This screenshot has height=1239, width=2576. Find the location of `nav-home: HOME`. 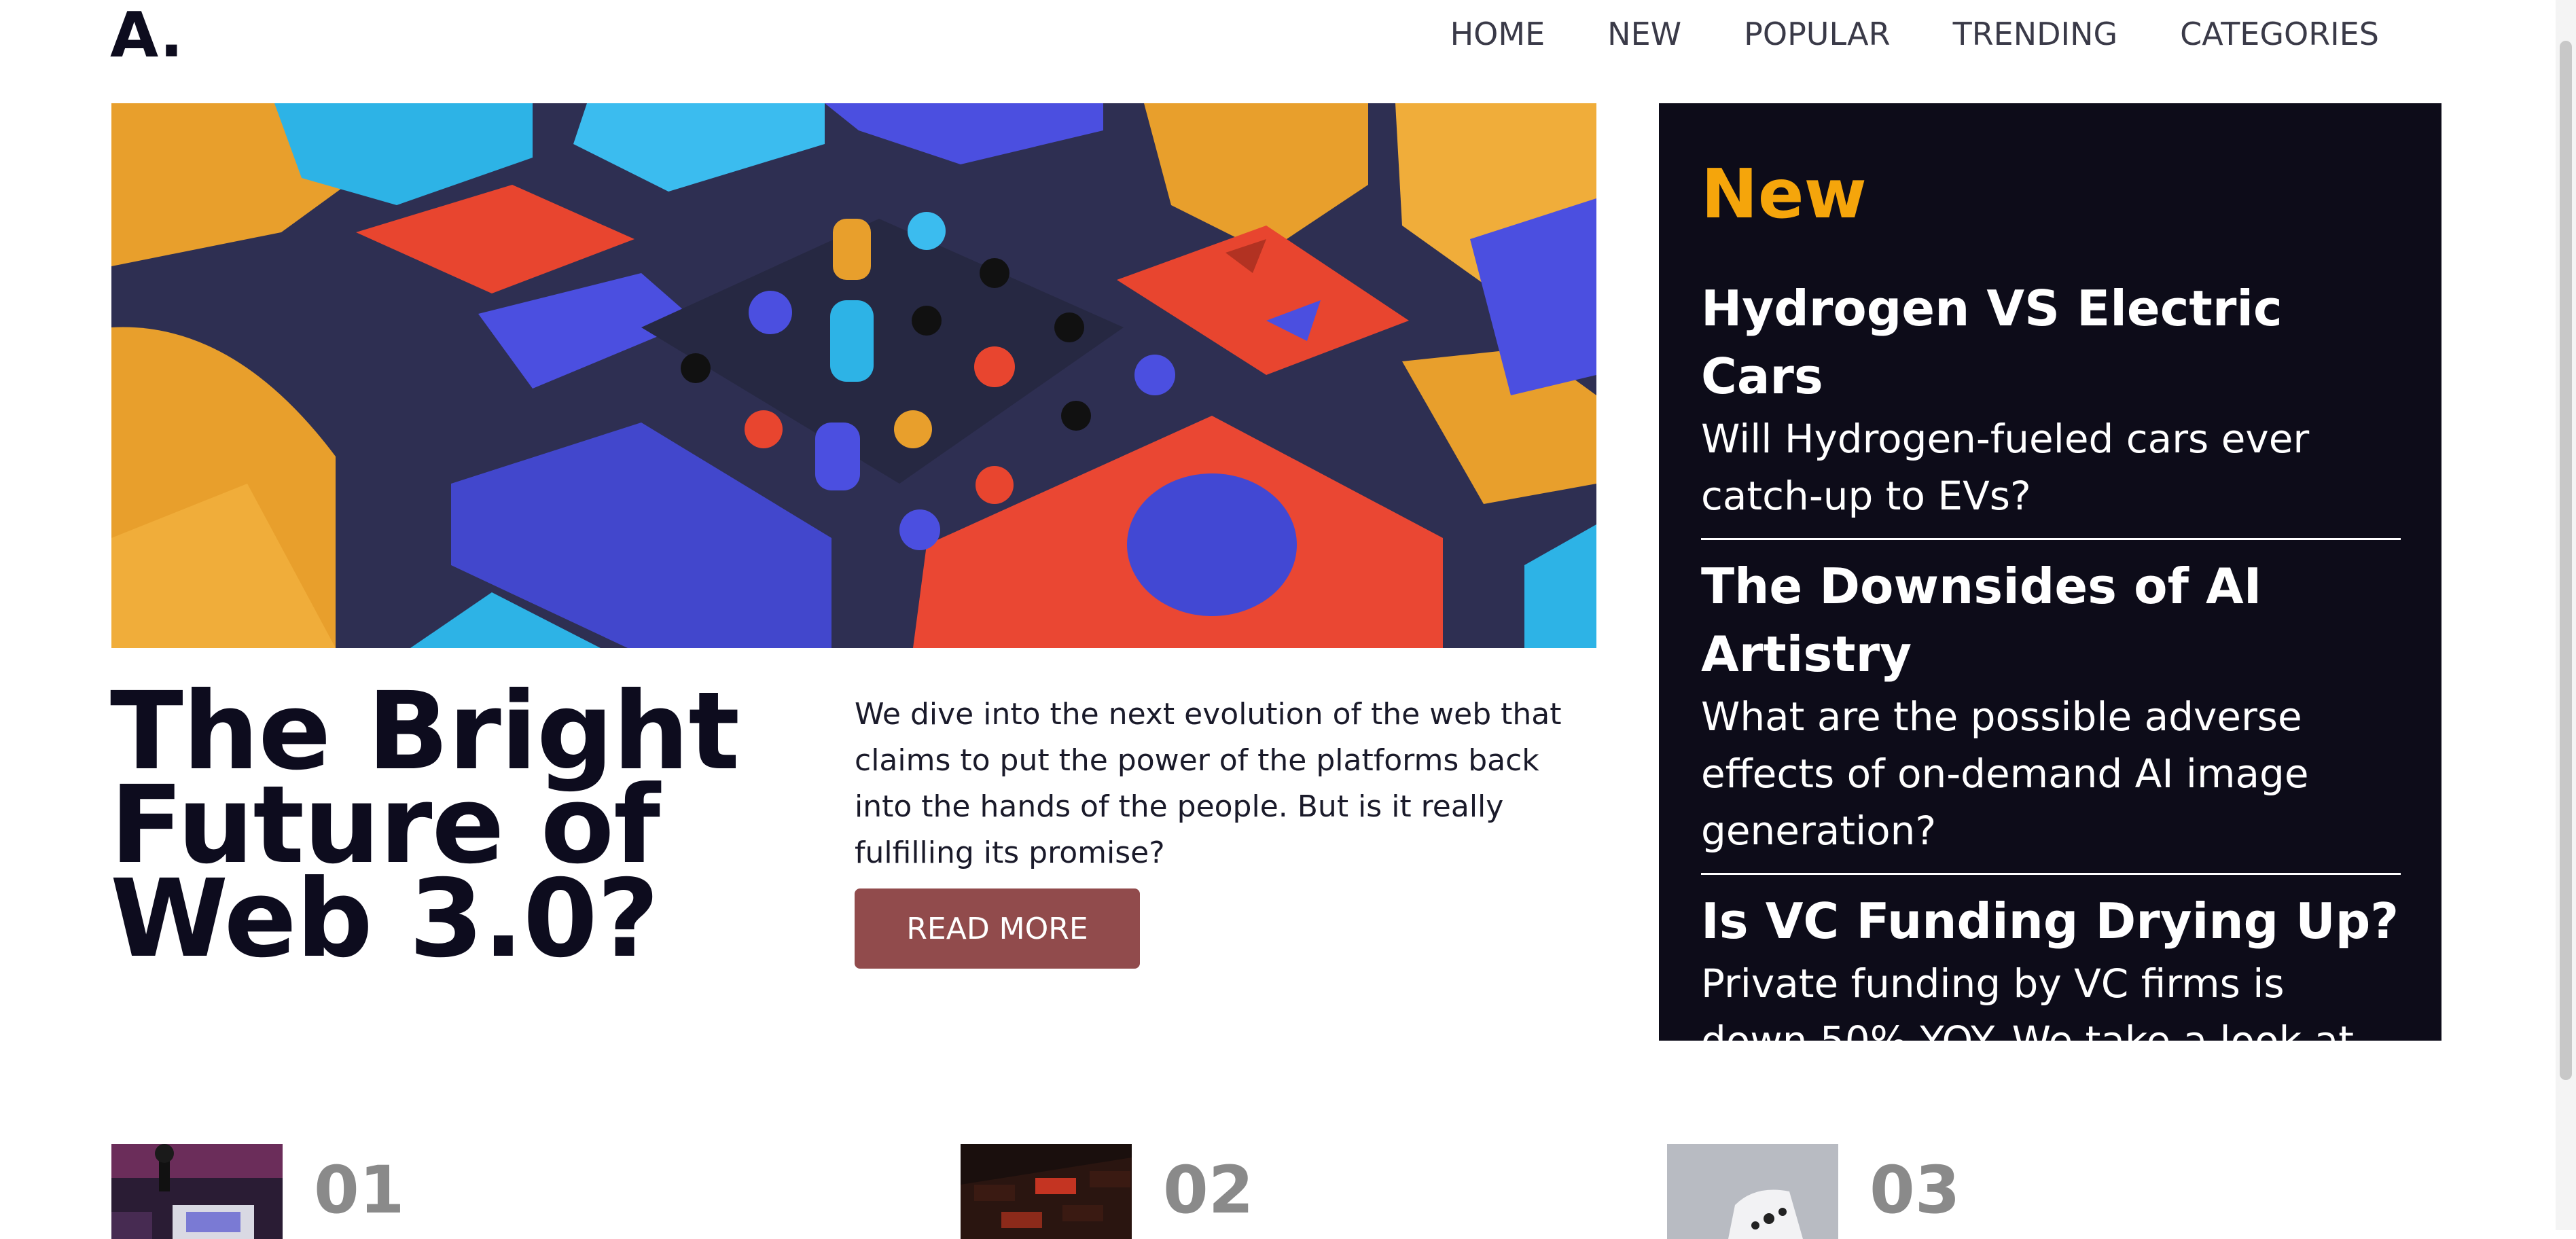

nav-home: HOME is located at coordinates (1497, 34).